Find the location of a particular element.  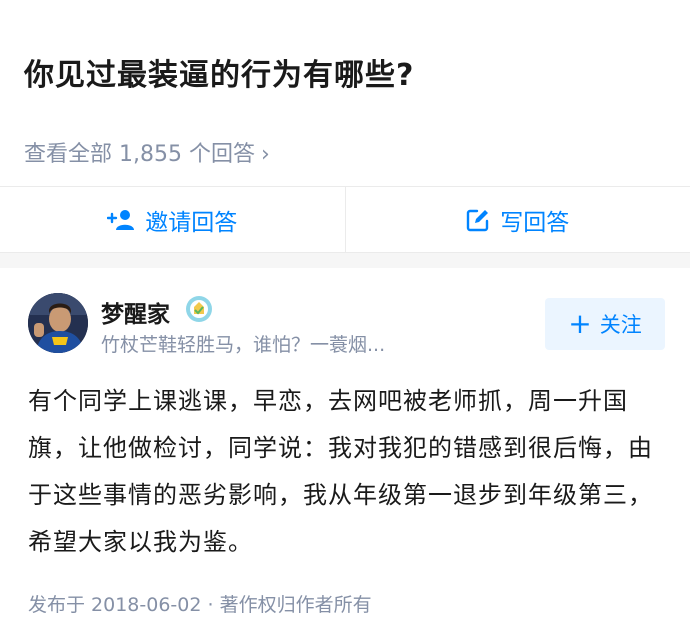

avatar is located at coordinates (58, 323).